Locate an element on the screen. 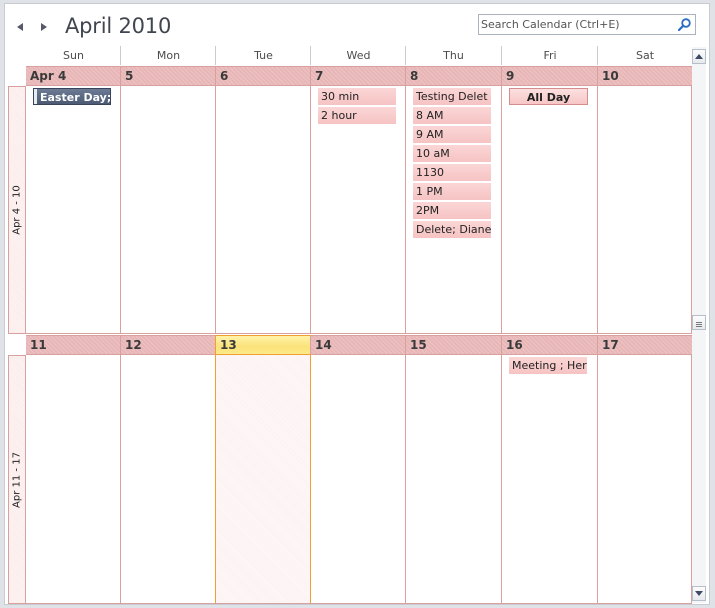 The height and width of the screenshot is (608, 715). date-cell: 5 is located at coordinates (168, 76).